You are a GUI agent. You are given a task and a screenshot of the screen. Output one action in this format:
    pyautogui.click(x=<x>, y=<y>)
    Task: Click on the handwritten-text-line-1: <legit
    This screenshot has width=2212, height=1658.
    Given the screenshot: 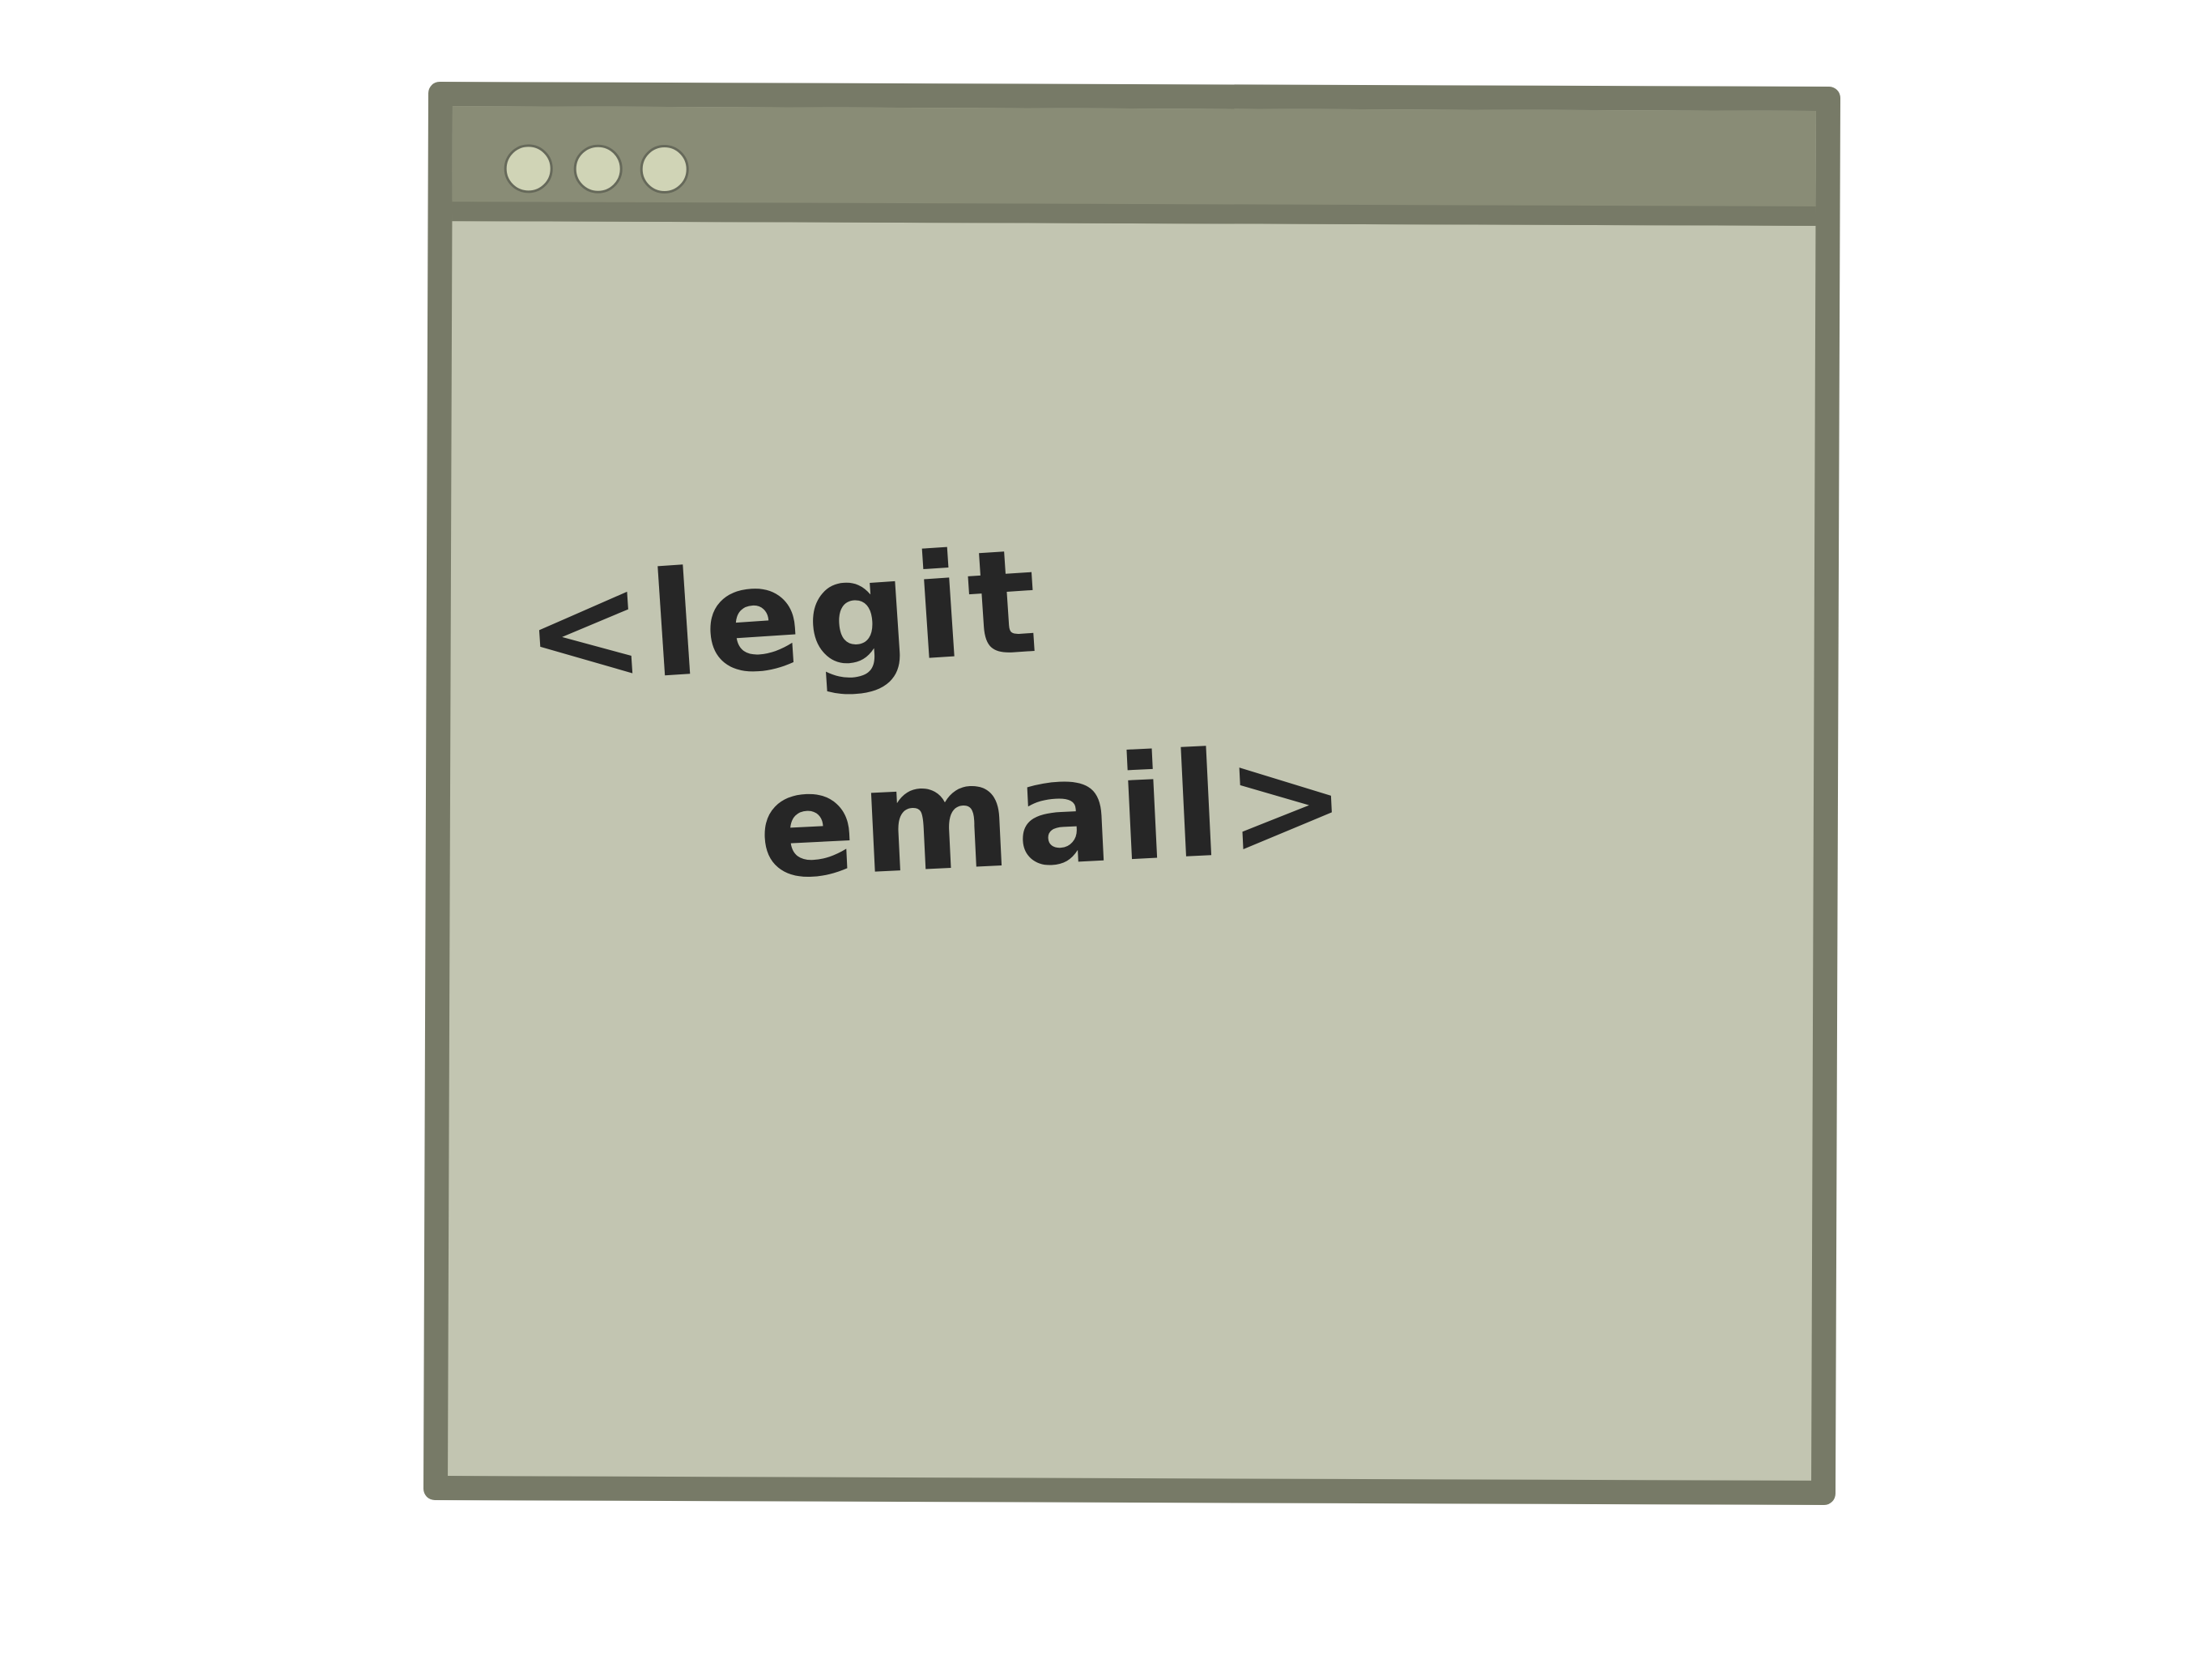 What is the action you would take?
    pyautogui.click(x=783, y=618)
    